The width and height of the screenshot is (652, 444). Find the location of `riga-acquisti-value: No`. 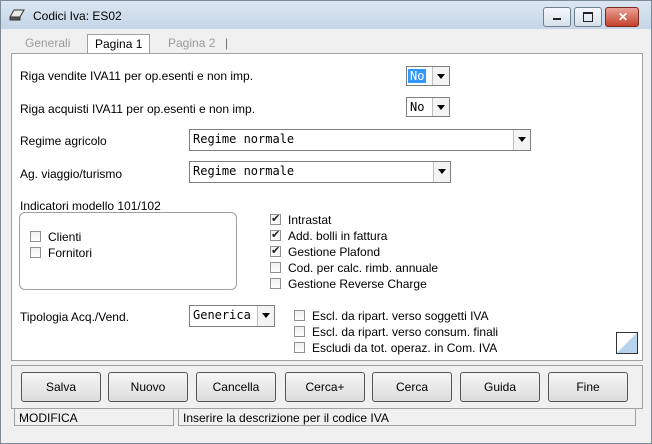

riga-acquisti-value: No is located at coordinates (417, 107).